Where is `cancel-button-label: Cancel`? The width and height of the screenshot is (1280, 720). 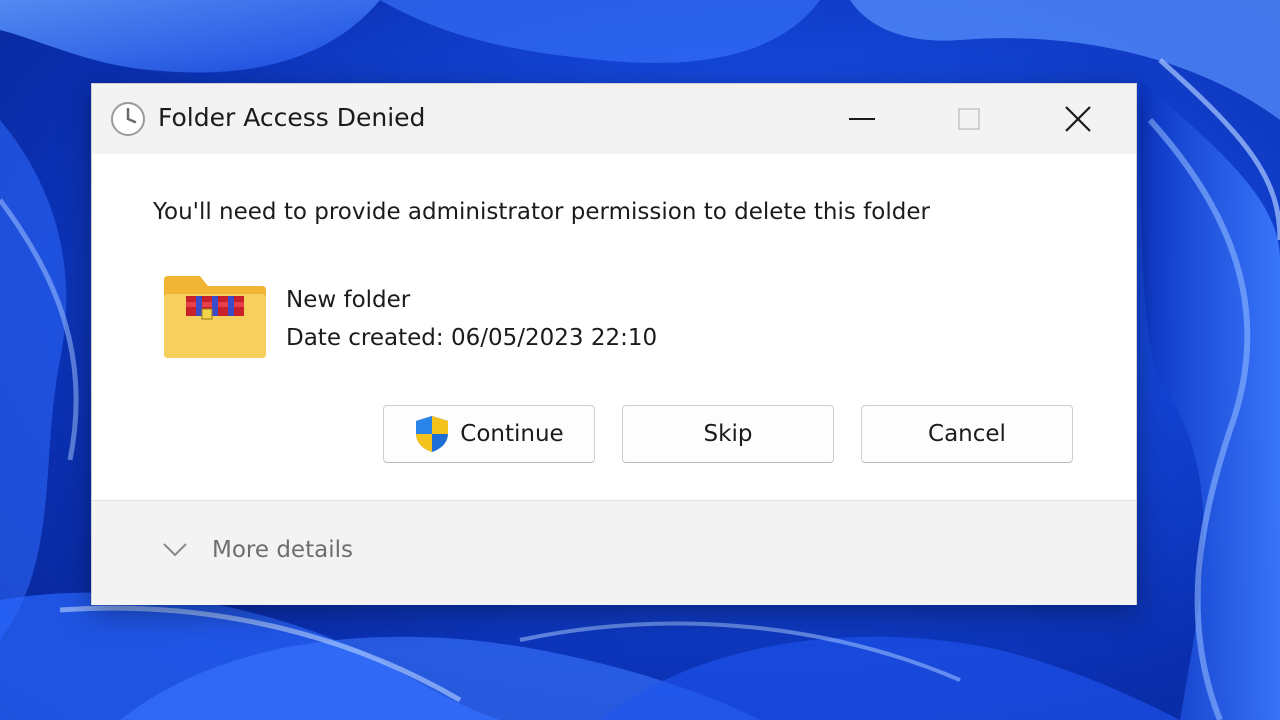
cancel-button-label: Cancel is located at coordinates (967, 434).